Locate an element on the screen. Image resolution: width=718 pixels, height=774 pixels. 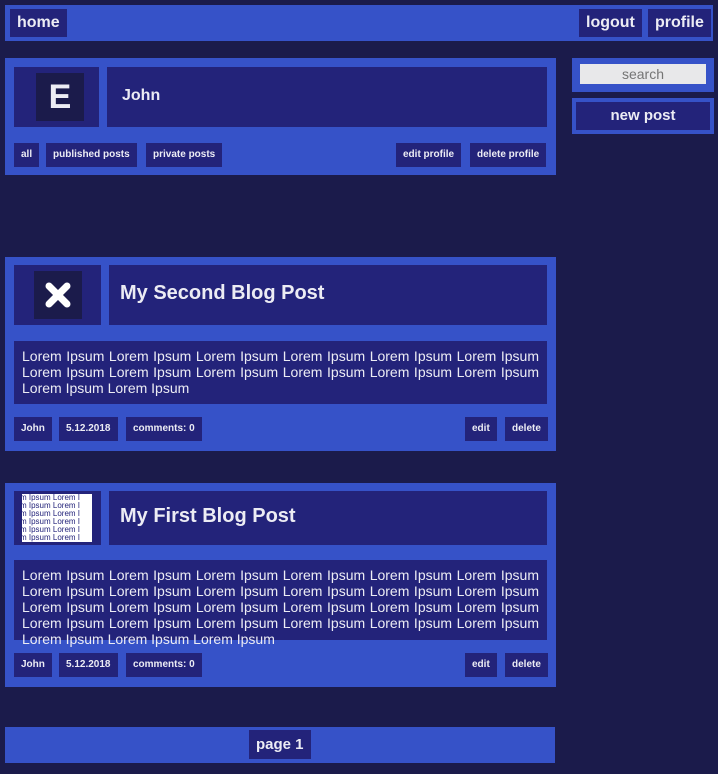
post-title: My Second Blog Post is located at coordinates (222, 293).